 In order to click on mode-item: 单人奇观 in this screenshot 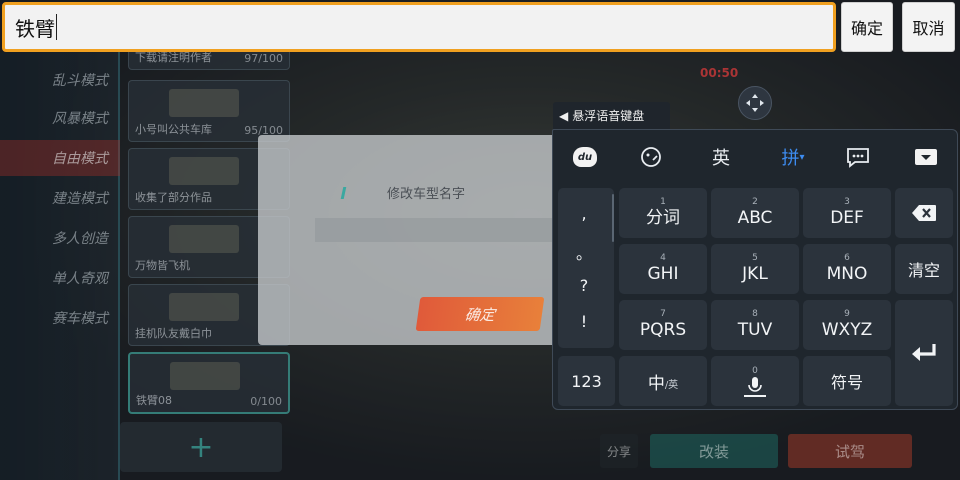, I will do `click(60, 278)`.